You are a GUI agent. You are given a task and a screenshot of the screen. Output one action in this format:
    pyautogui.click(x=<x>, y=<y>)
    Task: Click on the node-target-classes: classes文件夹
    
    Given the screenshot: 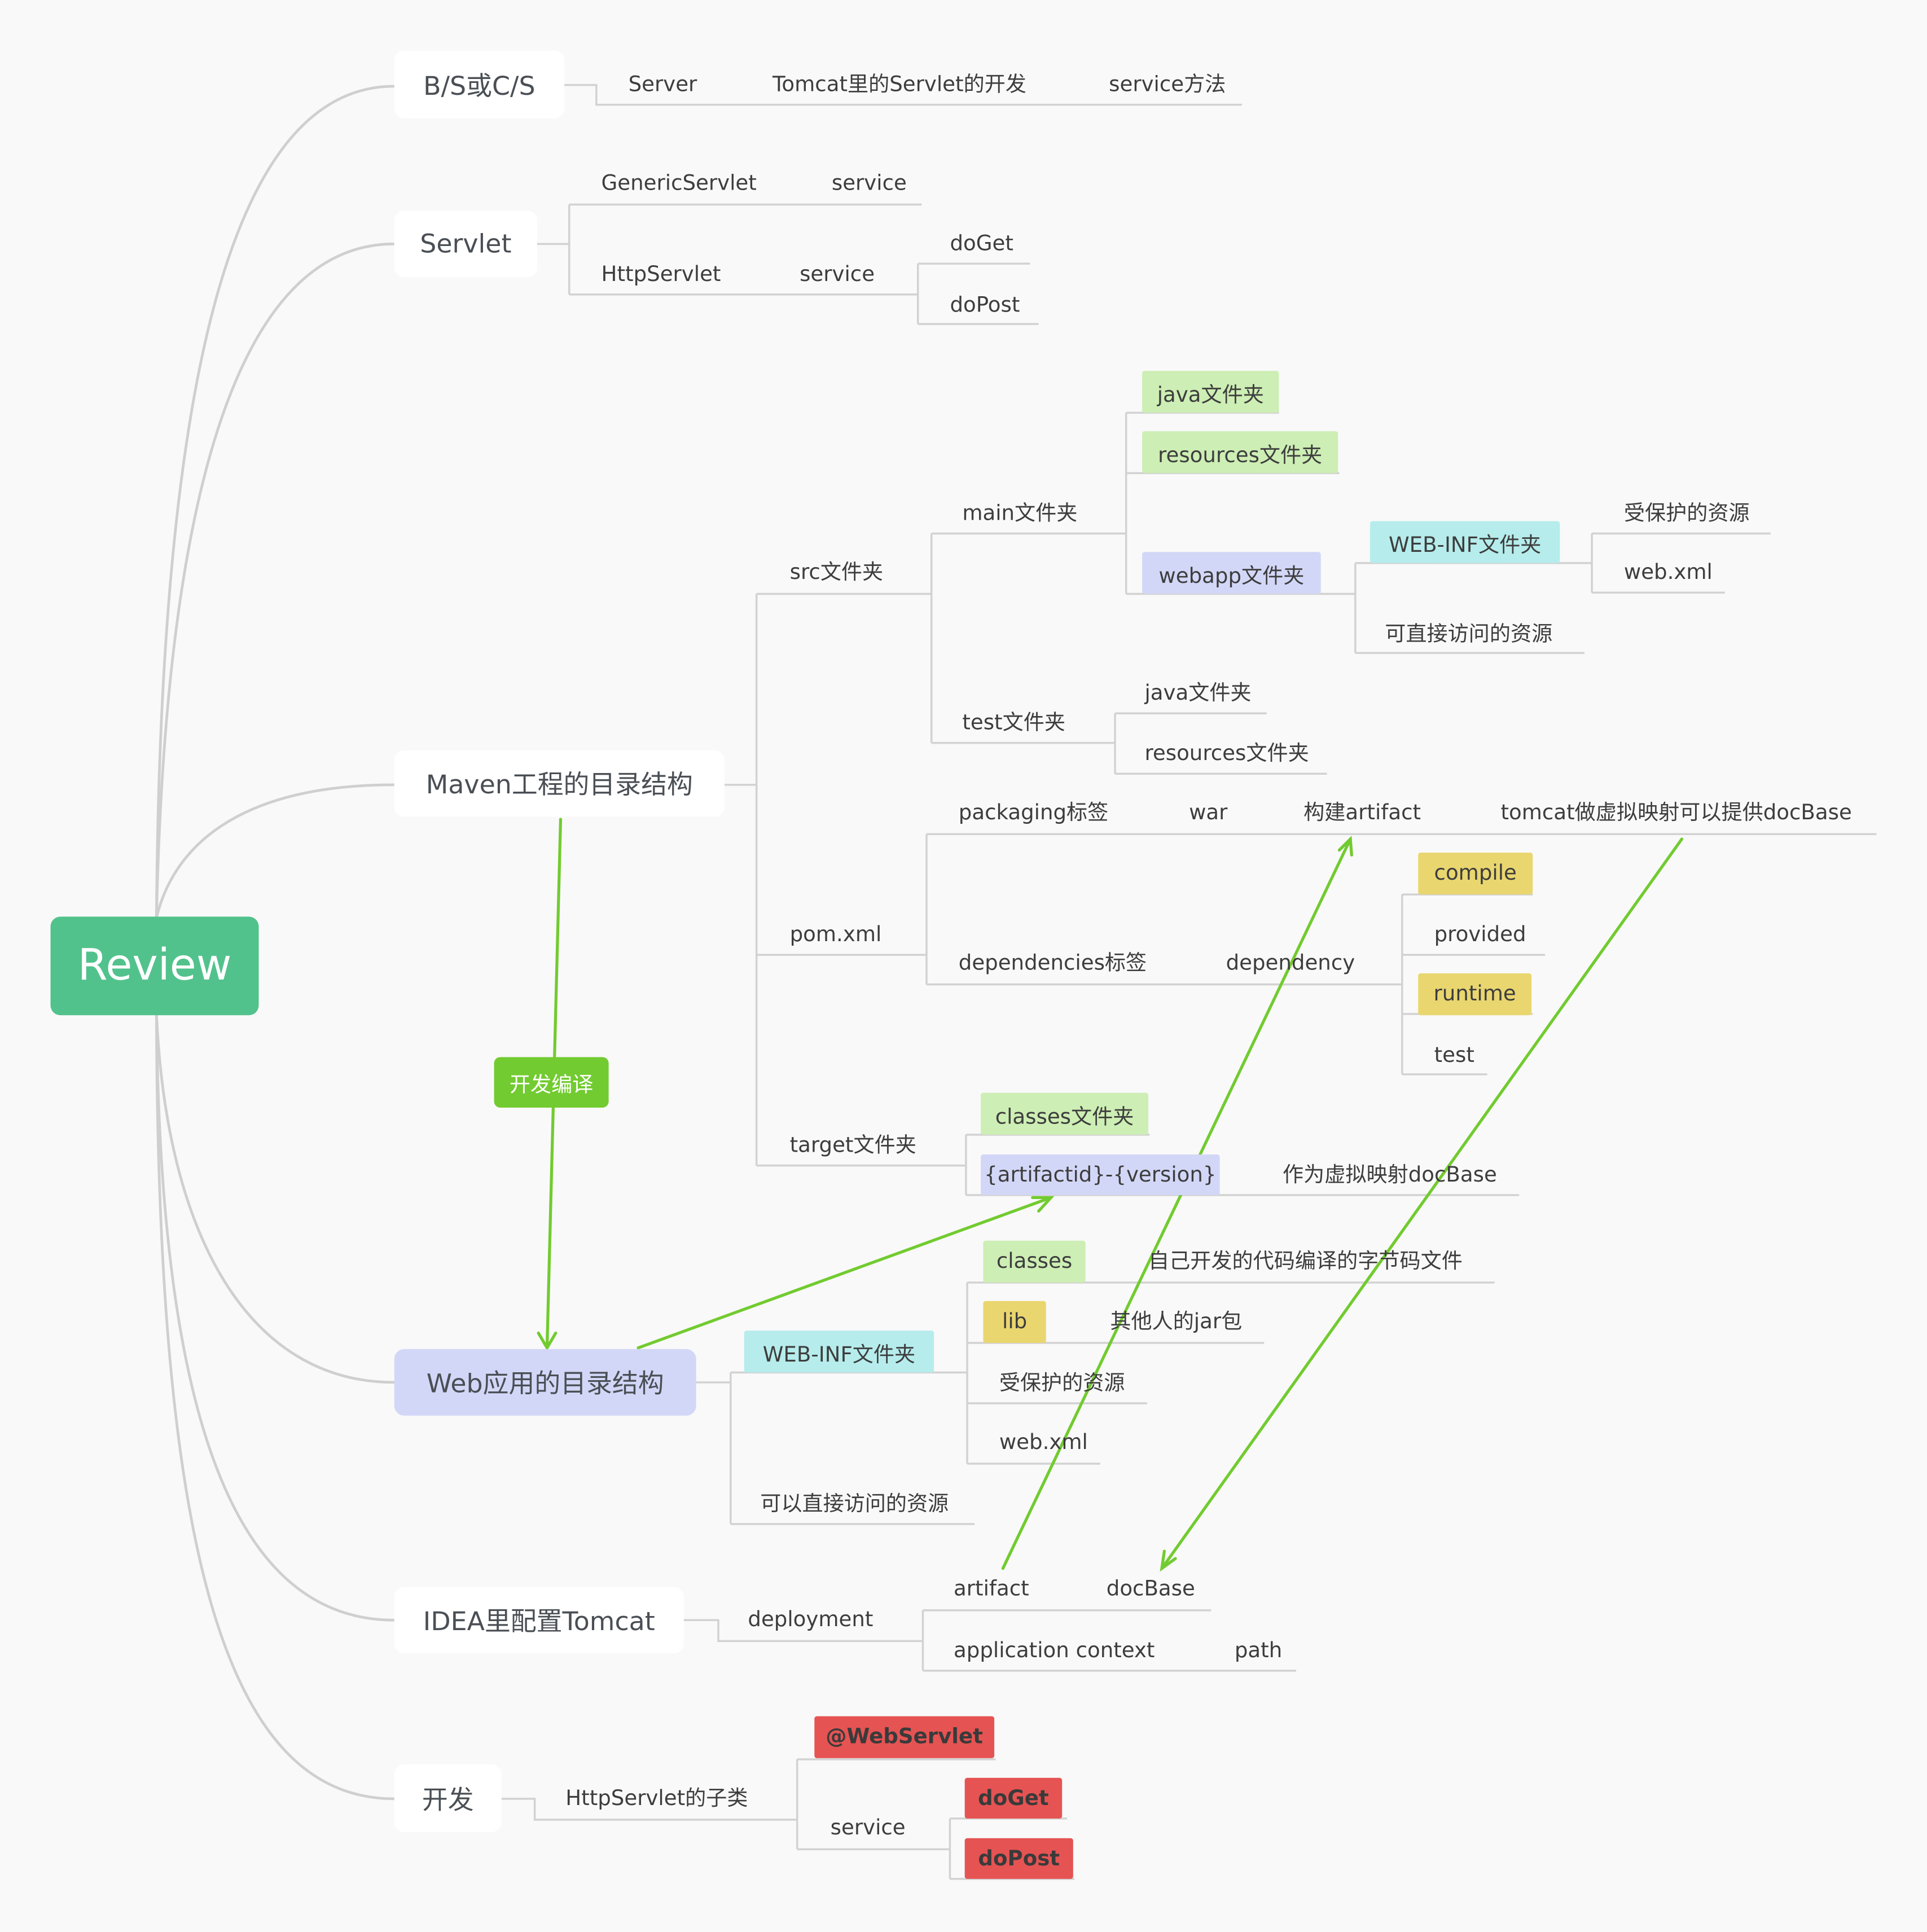 What is the action you would take?
    pyautogui.click(x=1065, y=1113)
    